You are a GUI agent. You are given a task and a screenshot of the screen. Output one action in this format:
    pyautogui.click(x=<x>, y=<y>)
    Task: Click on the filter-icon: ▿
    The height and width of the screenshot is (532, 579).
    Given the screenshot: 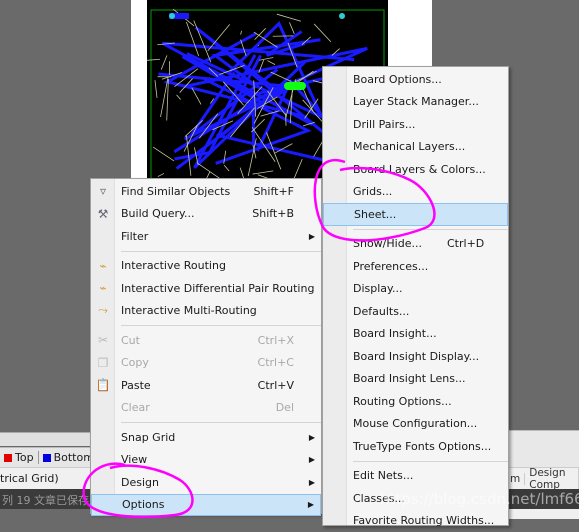 What is the action you would take?
    pyautogui.click(x=103, y=191)
    